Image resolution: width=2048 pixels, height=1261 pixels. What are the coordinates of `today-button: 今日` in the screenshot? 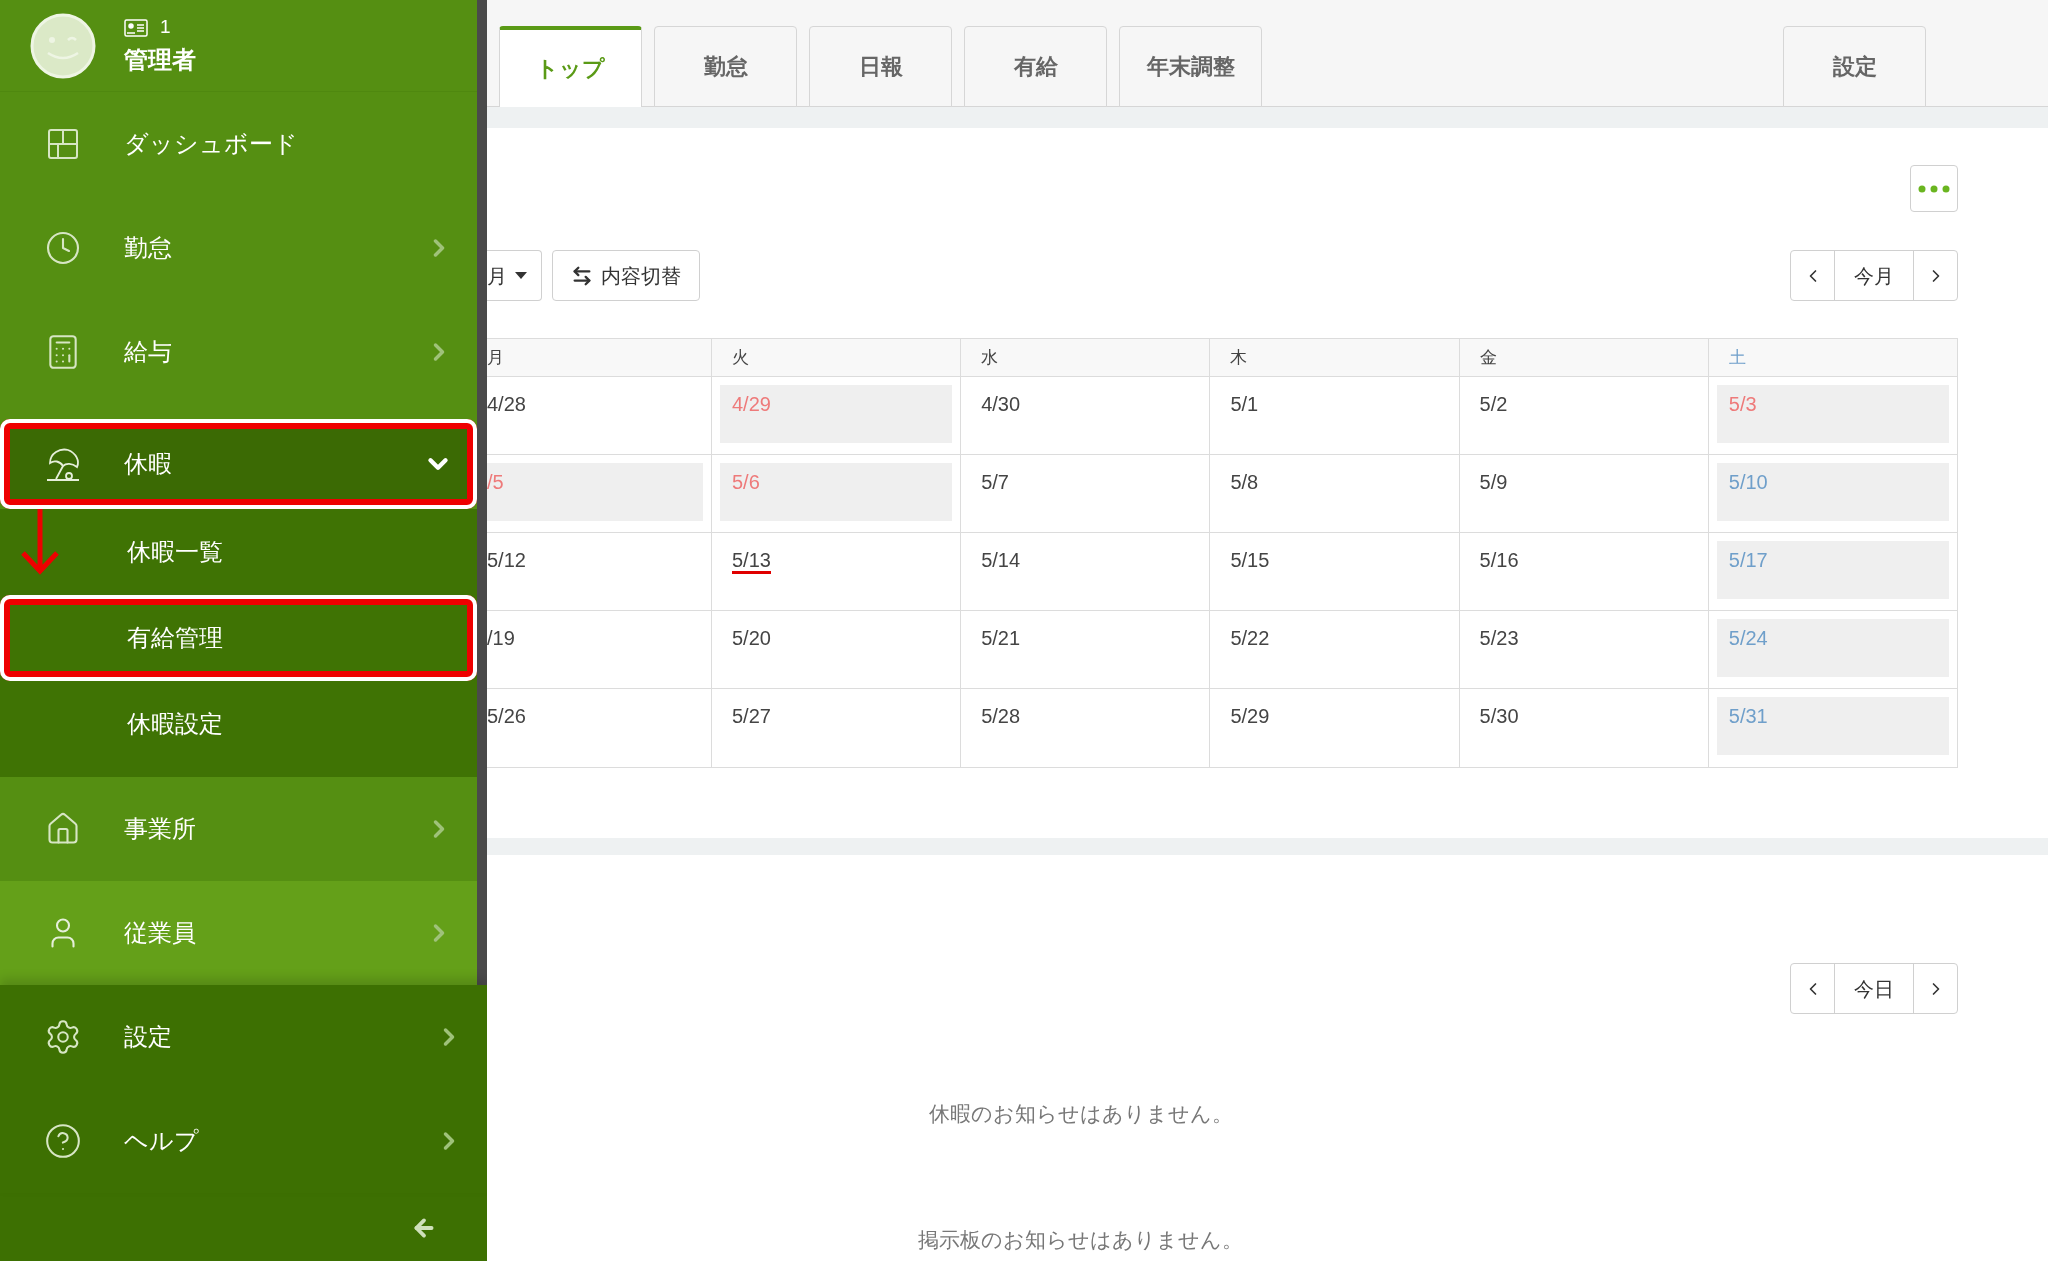 It's located at (1874, 988).